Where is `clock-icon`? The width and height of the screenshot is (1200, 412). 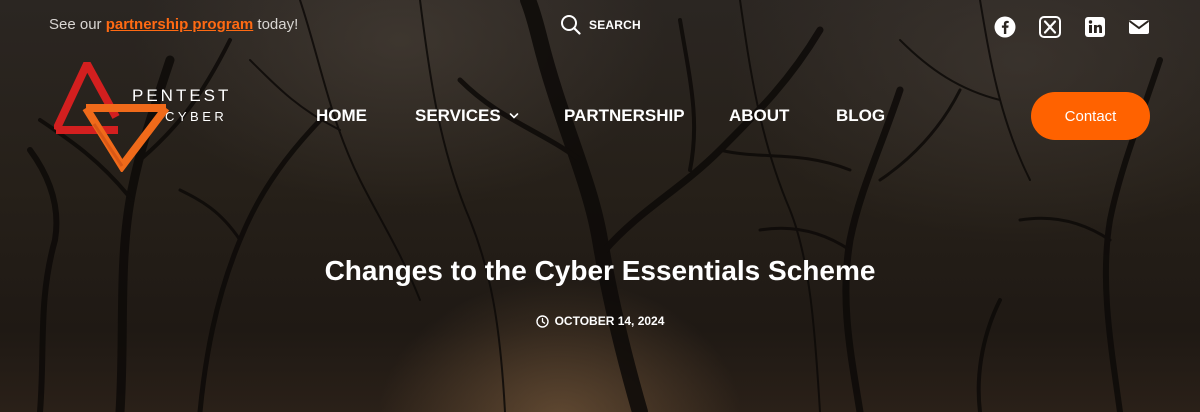
clock-icon is located at coordinates (542, 321).